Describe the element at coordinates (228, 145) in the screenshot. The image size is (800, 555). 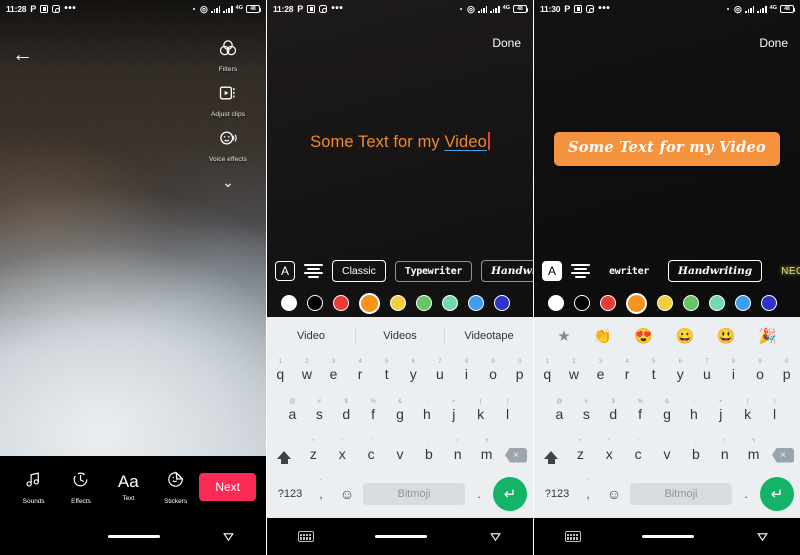
I see `tool-voice-effects: Voice effects` at that location.